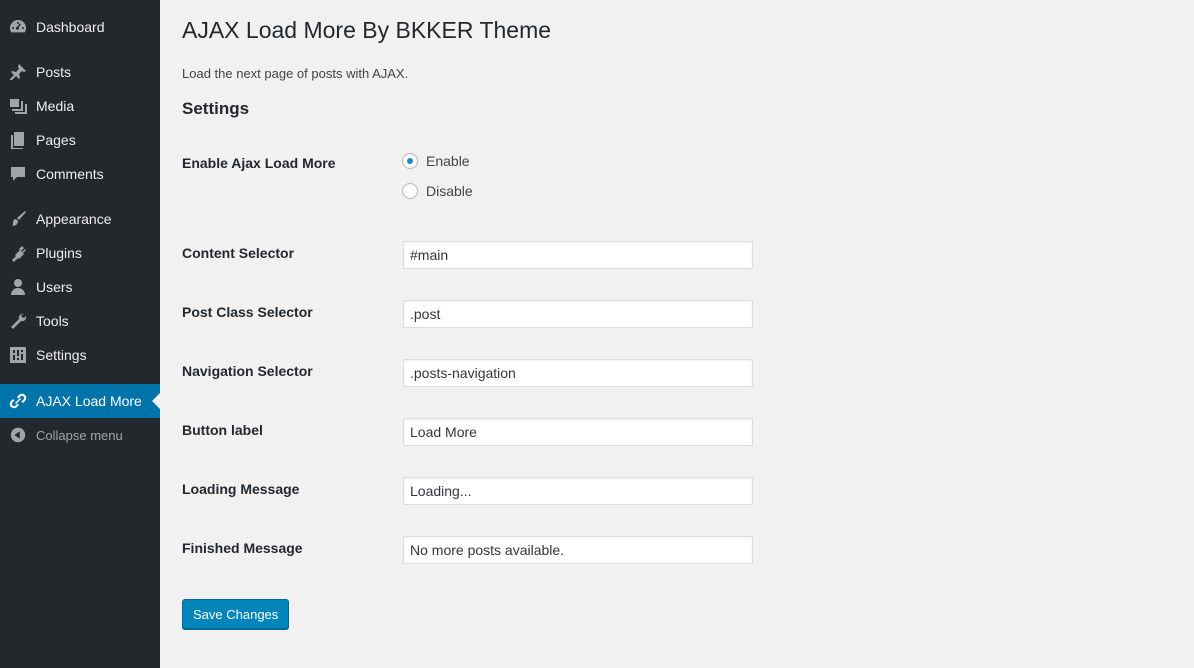 The image size is (1194, 668). Describe the element at coordinates (236, 614) in the screenshot. I see `save-changes-button: Save Changes` at that location.